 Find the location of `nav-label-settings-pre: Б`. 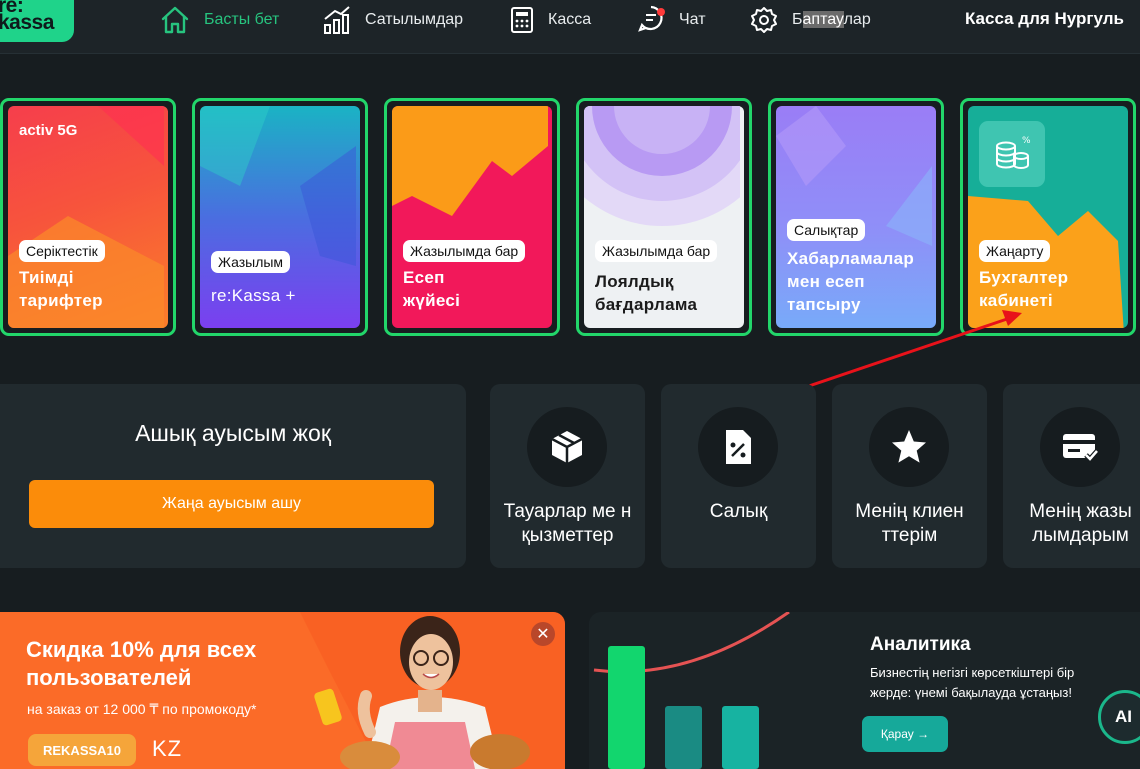

nav-label-settings-pre: Б is located at coordinates (797, 19).